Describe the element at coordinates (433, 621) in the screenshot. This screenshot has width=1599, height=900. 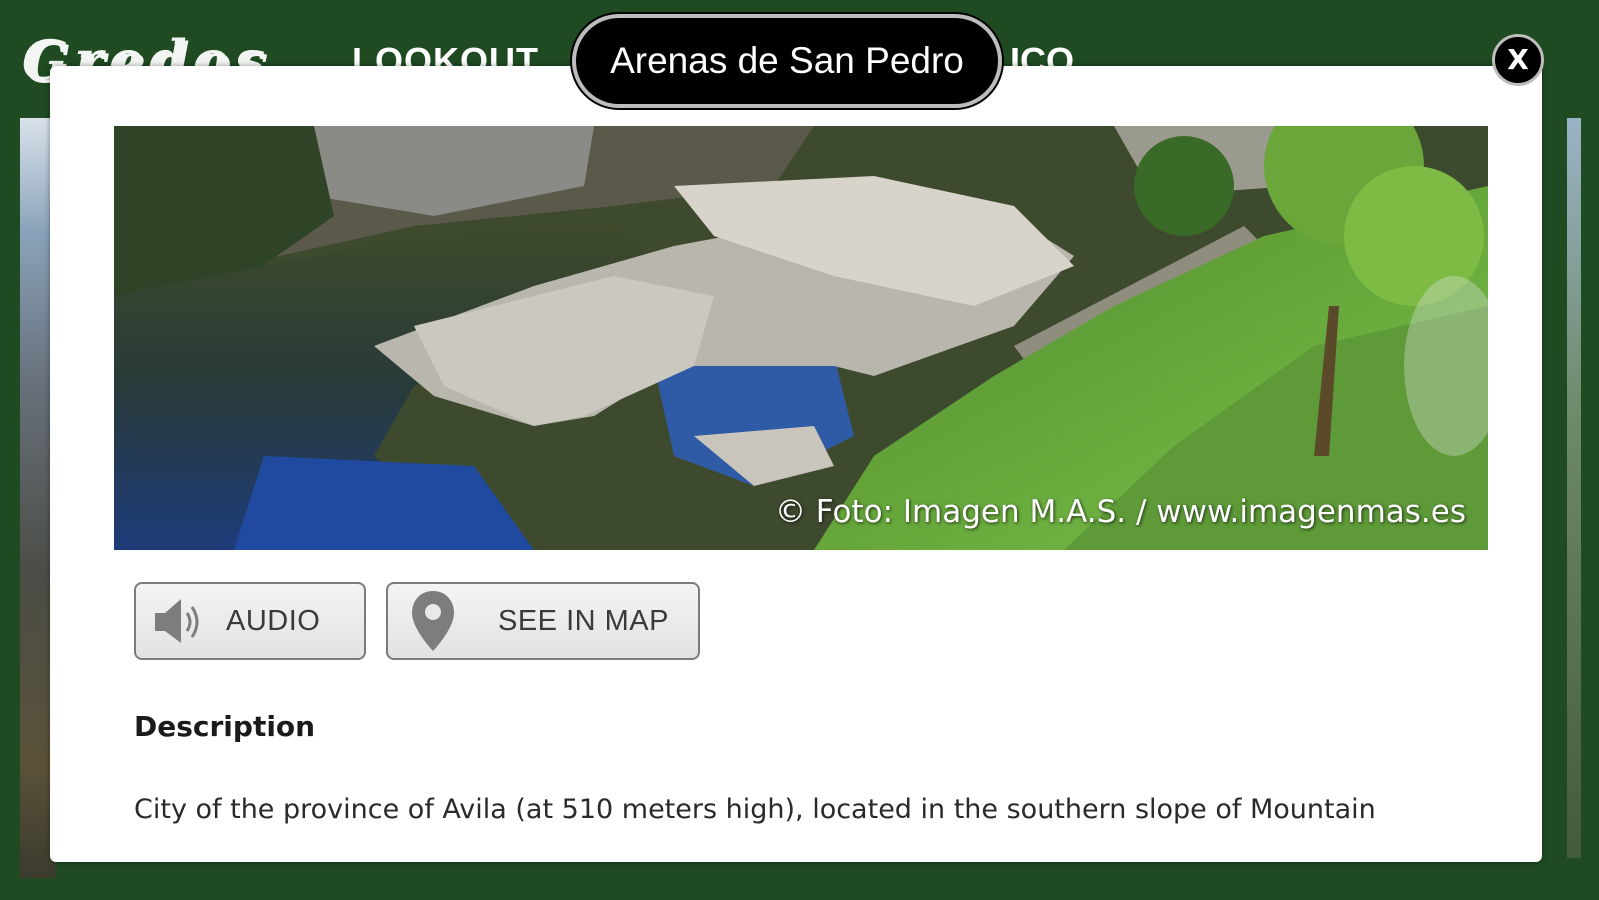
I see `map-pin-icon` at that location.